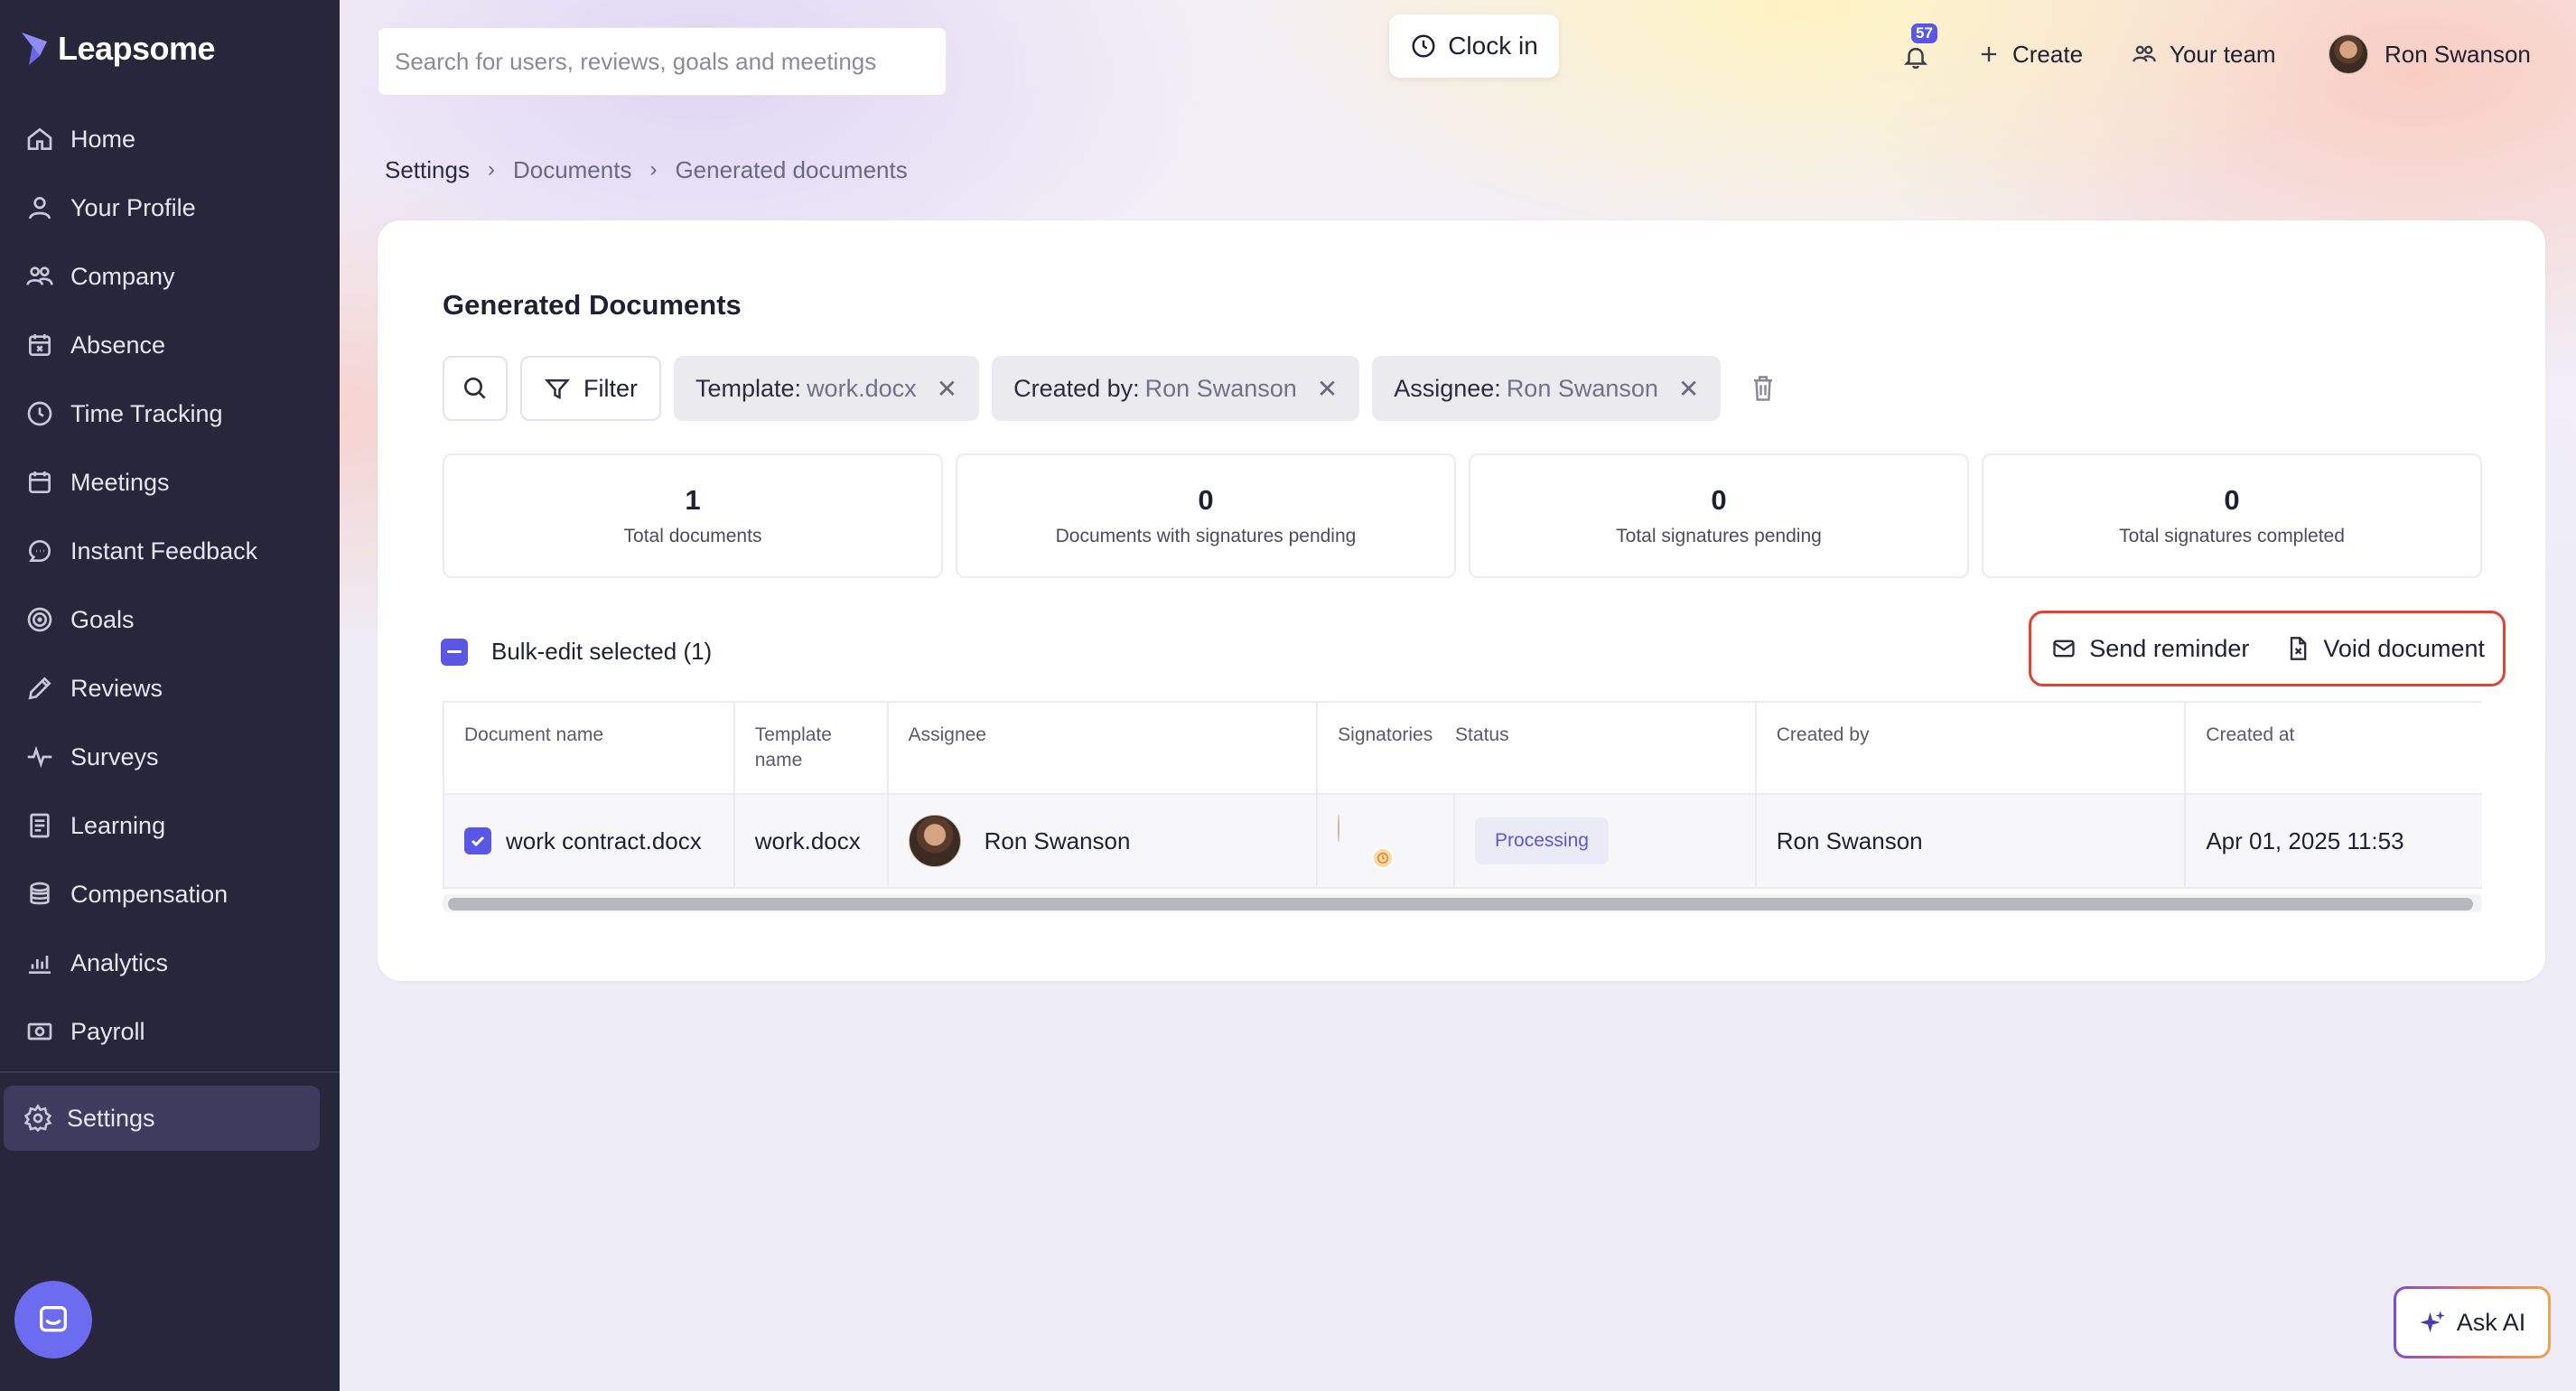 Image resolution: width=2576 pixels, height=1391 pixels. What do you see at coordinates (116, 688) in the screenshot?
I see `sidebar-item-label: Reviews` at bounding box center [116, 688].